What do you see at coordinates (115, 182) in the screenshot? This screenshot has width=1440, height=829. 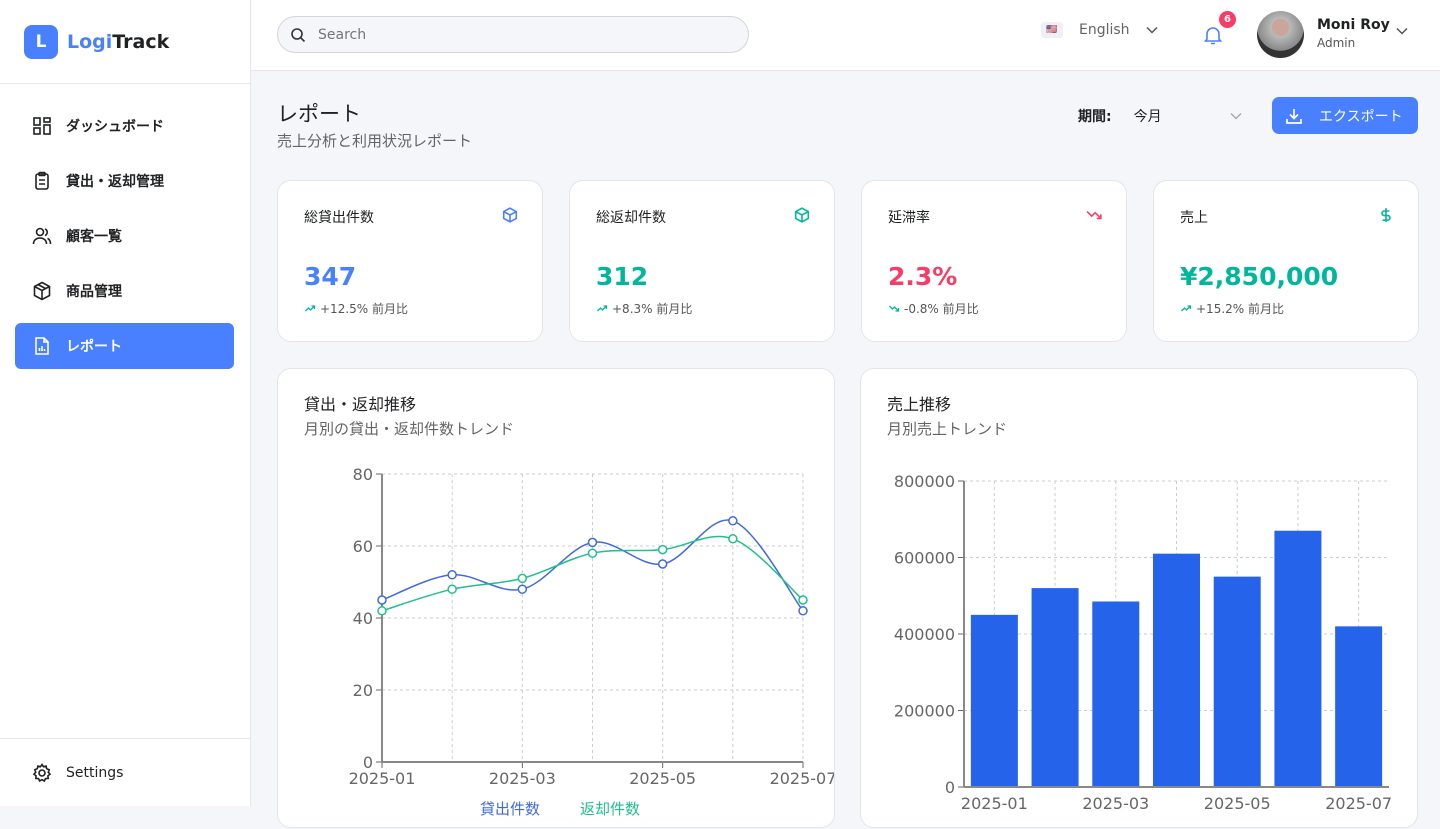 I see `sidebar-item-label: 貸出・返却管理` at bounding box center [115, 182].